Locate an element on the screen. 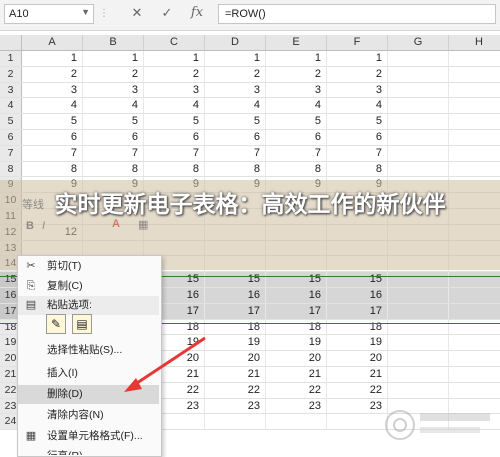 This screenshot has width=500, height=457. row-header: 7 is located at coordinates (11, 153).